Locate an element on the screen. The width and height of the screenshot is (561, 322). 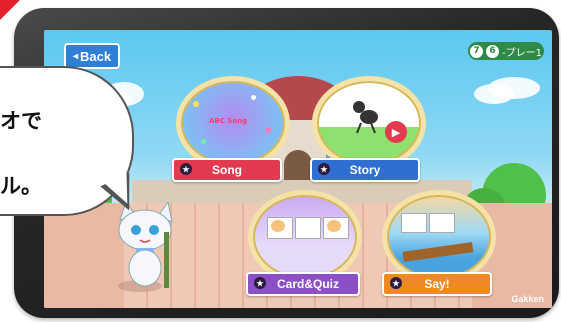
say-label: Say! is located at coordinates (437, 284).